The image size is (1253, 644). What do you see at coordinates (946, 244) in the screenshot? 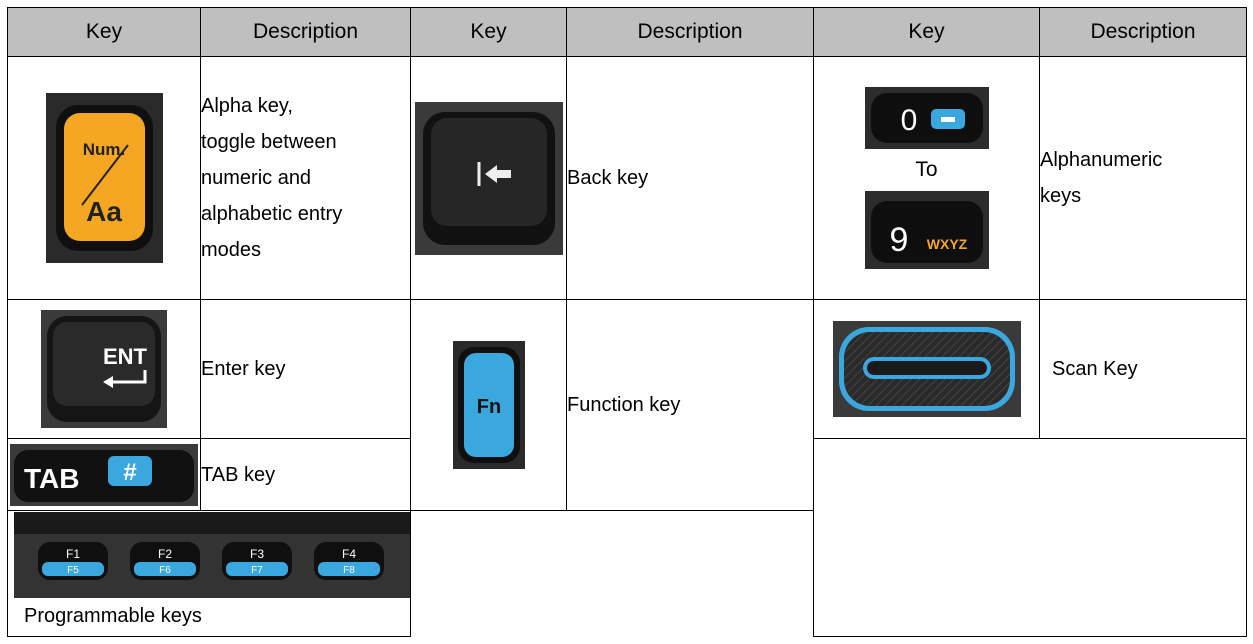
I see `svg-text: WXYZ` at bounding box center [946, 244].